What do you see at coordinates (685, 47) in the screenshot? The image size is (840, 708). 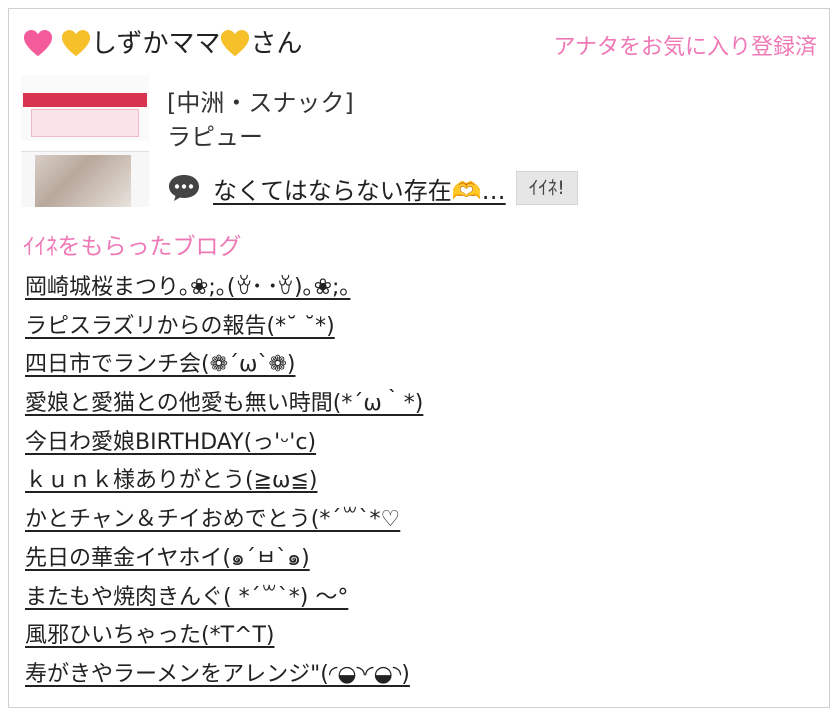 I see `favorite-status-text: アナタをお気に入り登録済` at bounding box center [685, 47].